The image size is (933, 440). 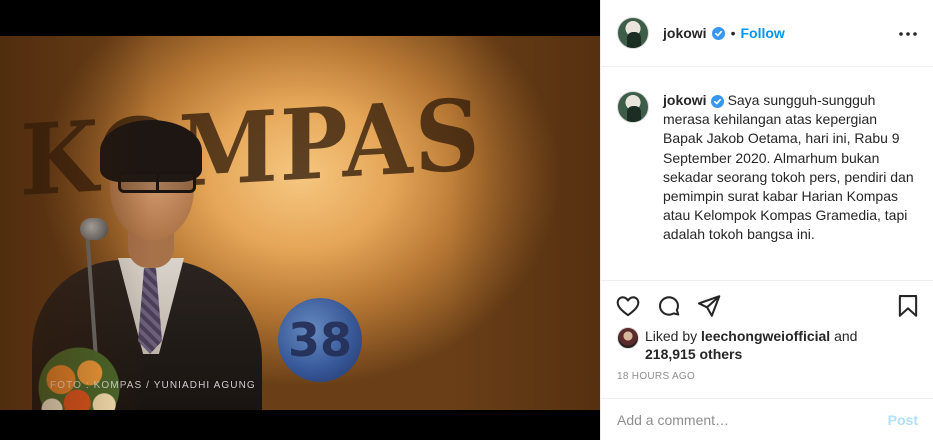 I want to click on verified-badge-icon, so click(x=718, y=33).